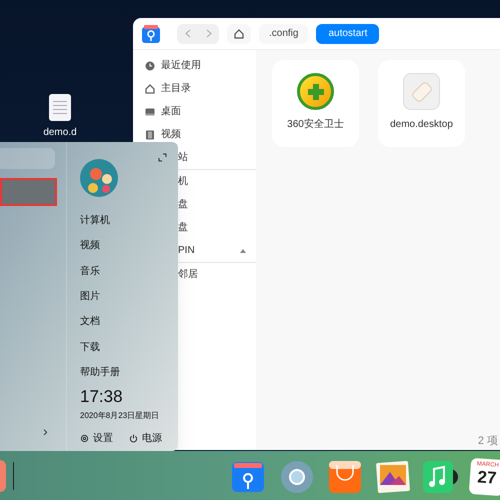 The width and height of the screenshot is (500, 500). Describe the element at coordinates (243, 250) in the screenshot. I see `eject-icon` at that location.